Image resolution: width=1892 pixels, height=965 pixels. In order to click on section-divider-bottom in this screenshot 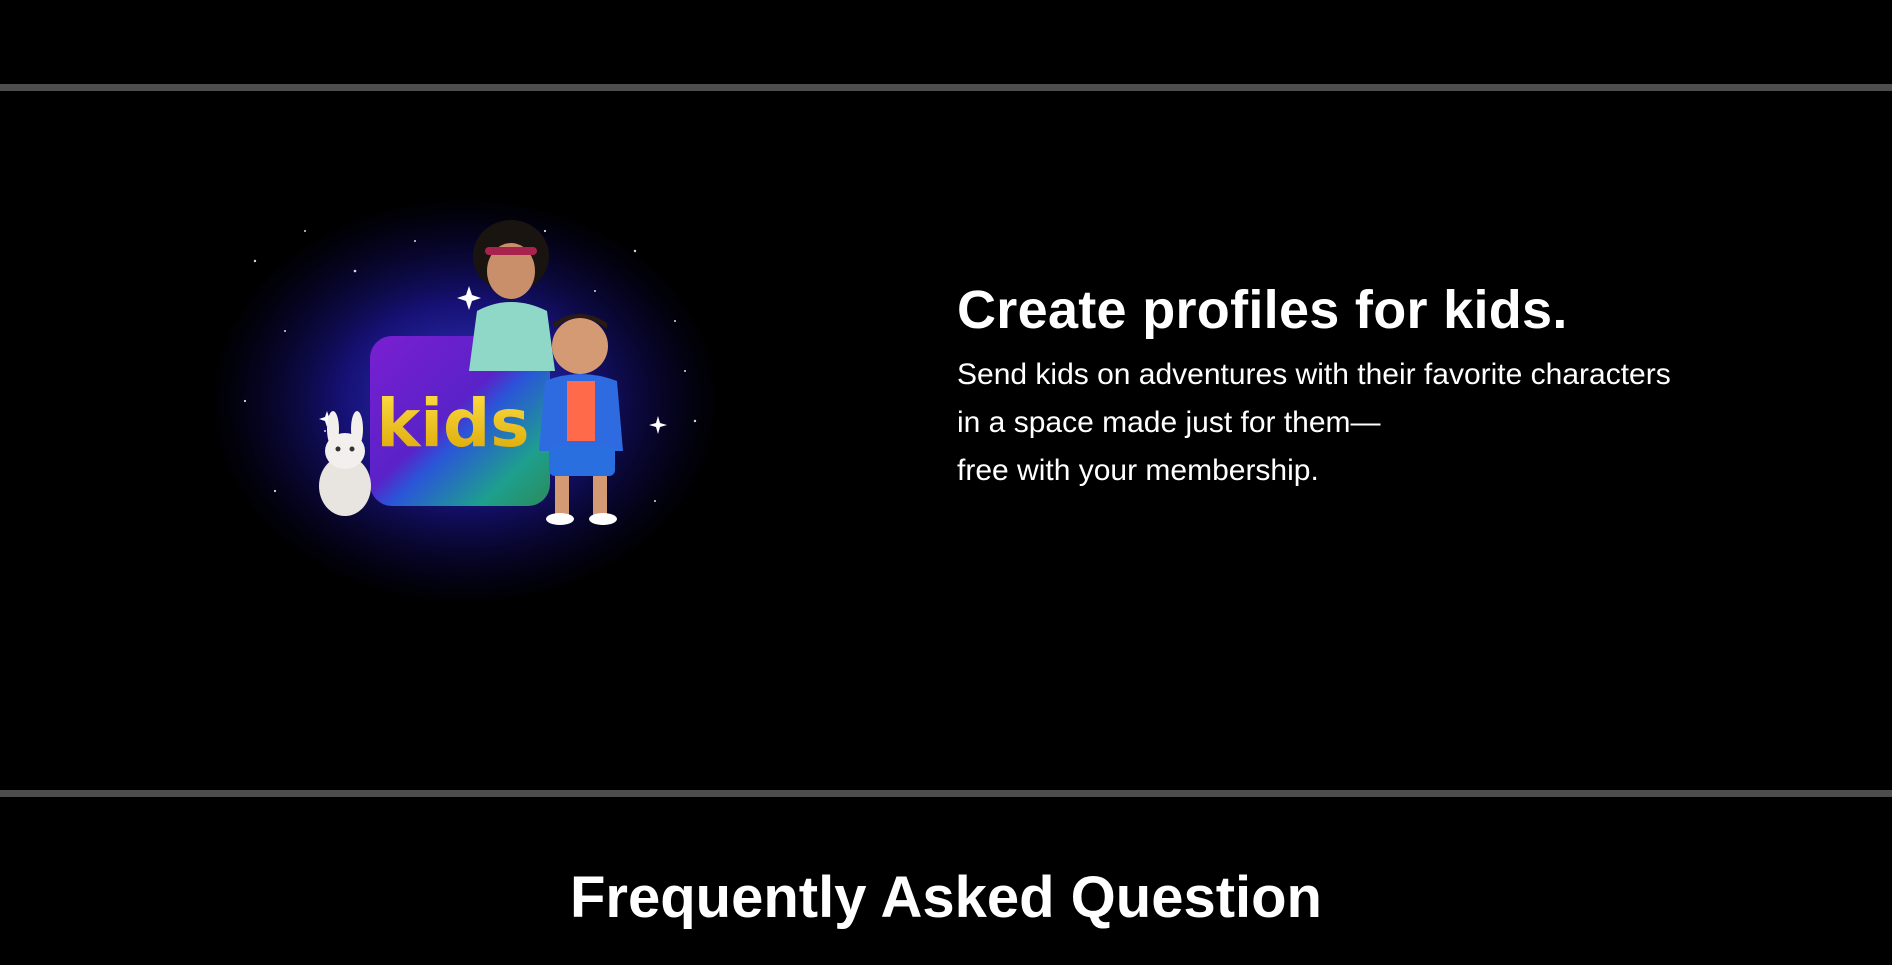, I will do `click(946, 793)`.